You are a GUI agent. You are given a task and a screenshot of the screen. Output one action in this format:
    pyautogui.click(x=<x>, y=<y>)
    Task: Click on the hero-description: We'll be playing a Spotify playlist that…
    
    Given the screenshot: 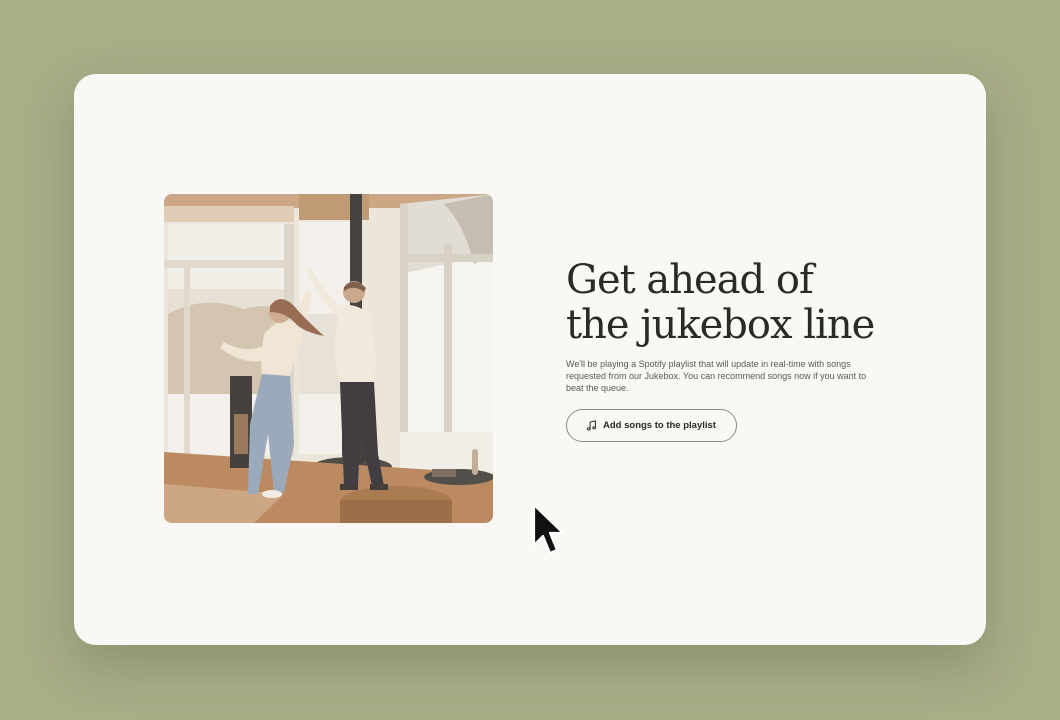 What is the action you would take?
    pyautogui.click(x=716, y=376)
    